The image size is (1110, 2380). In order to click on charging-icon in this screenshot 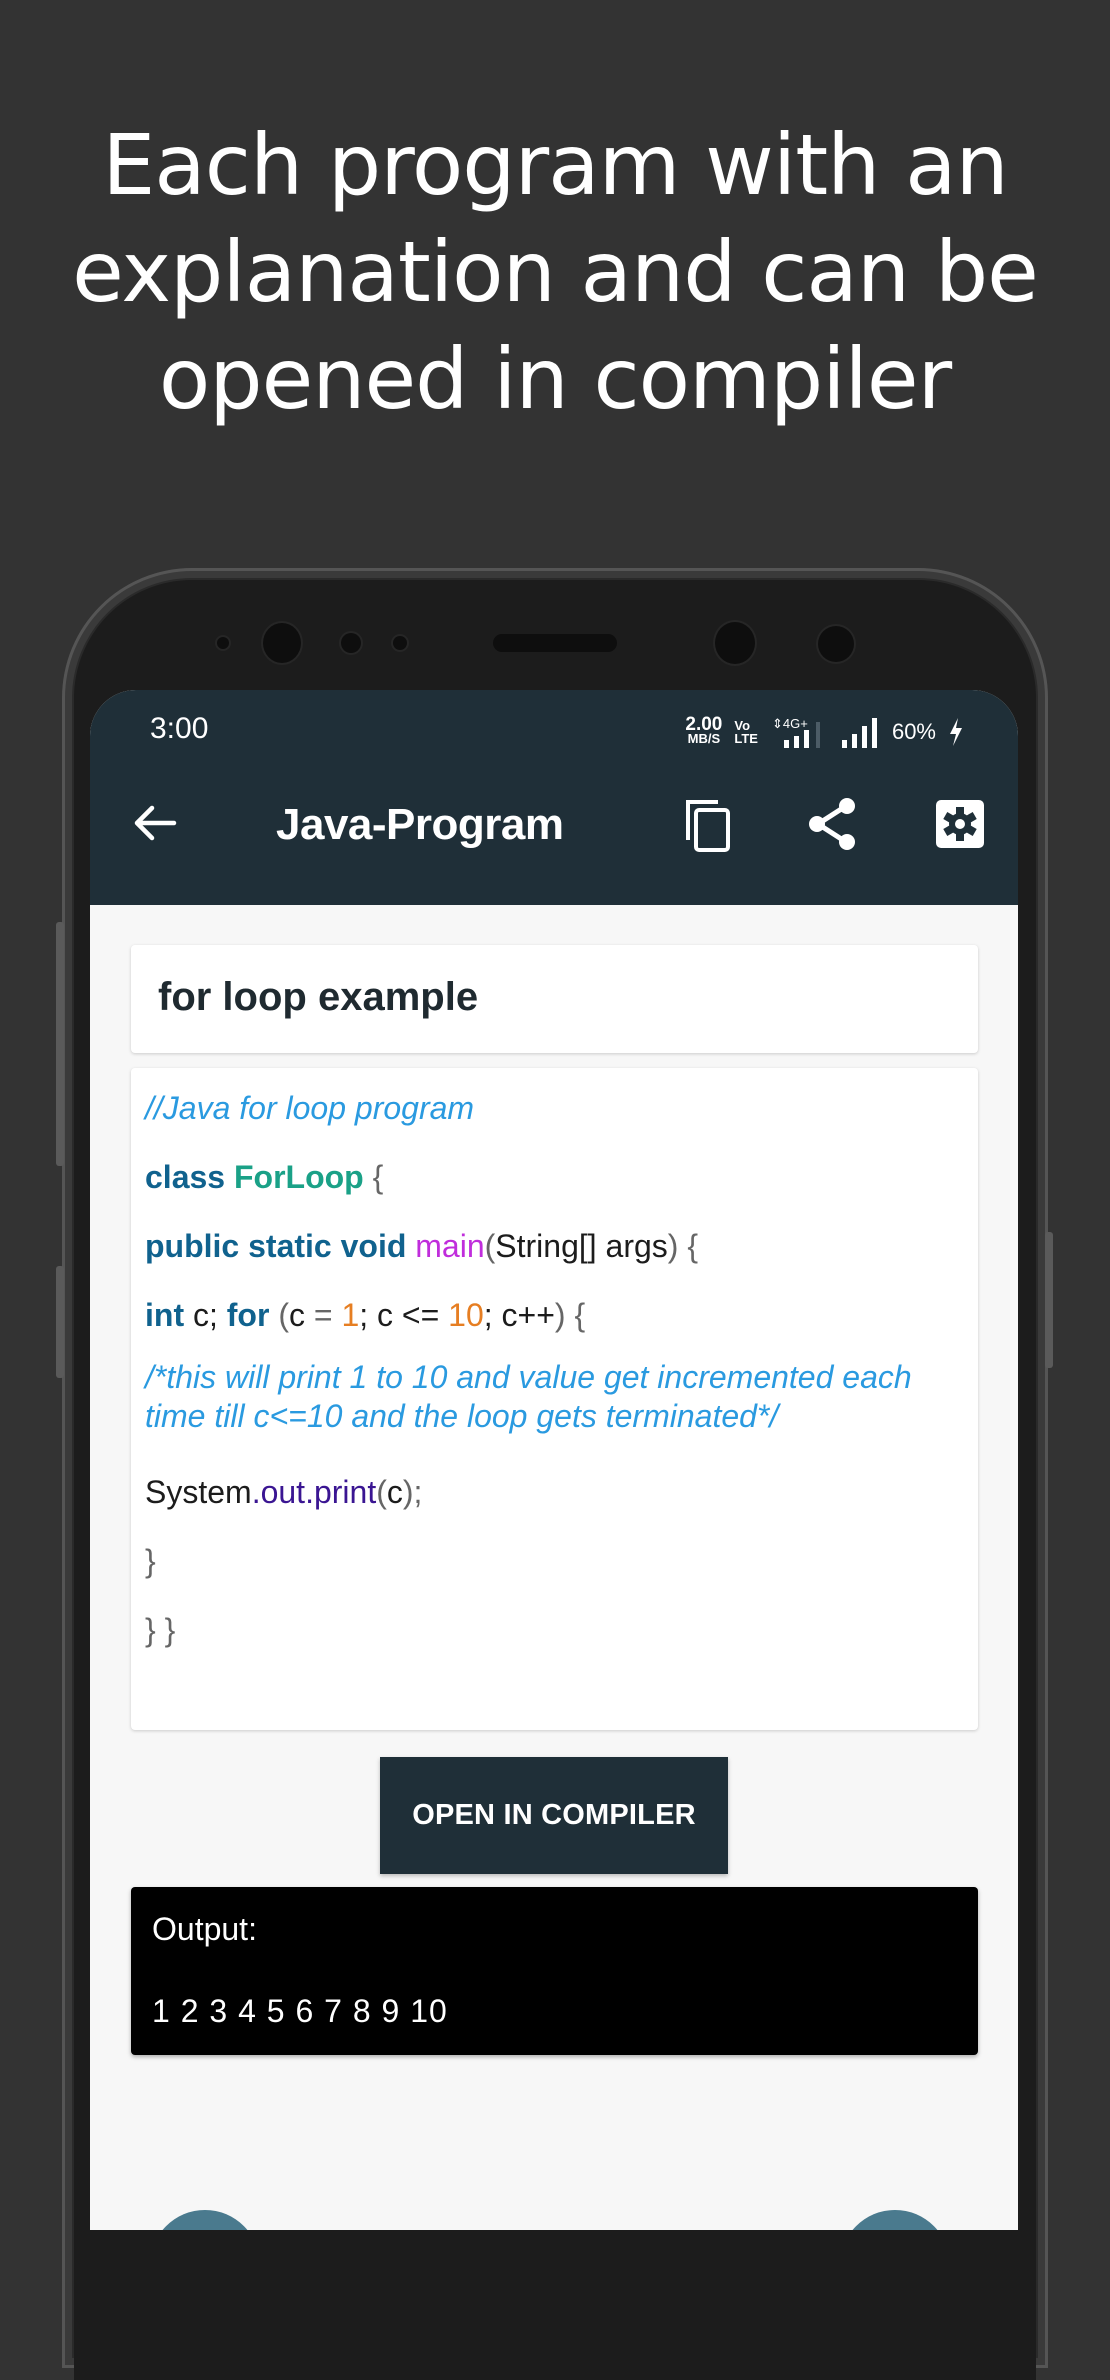, I will do `click(956, 732)`.